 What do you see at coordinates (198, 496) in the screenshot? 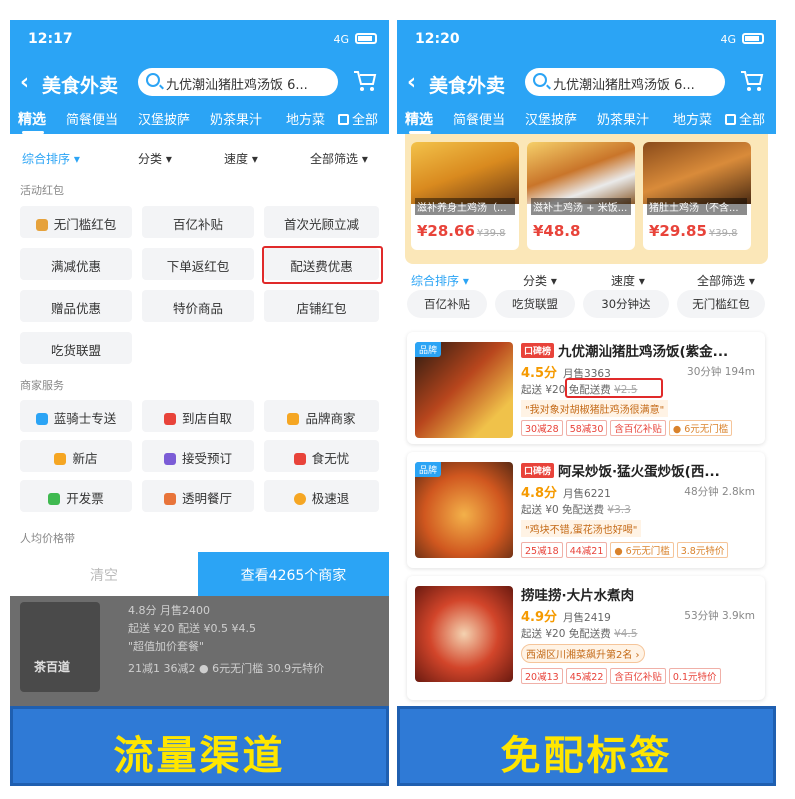
I see `chip-open-kitchen: 透明餐厅` at bounding box center [198, 496].